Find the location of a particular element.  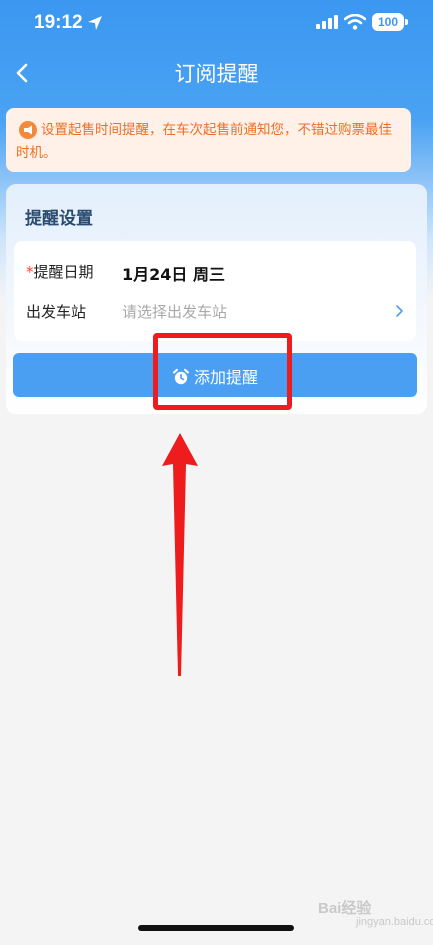

cellular-signal-icon is located at coordinates (327, 22).